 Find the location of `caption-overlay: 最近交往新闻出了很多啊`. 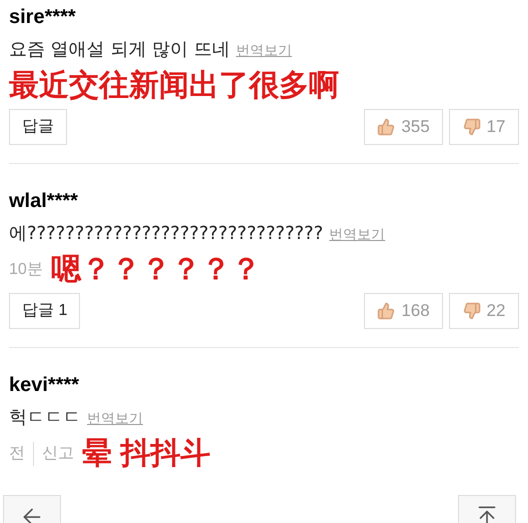

caption-overlay: 最近交往新闻出了很多啊 is located at coordinates (174, 86).